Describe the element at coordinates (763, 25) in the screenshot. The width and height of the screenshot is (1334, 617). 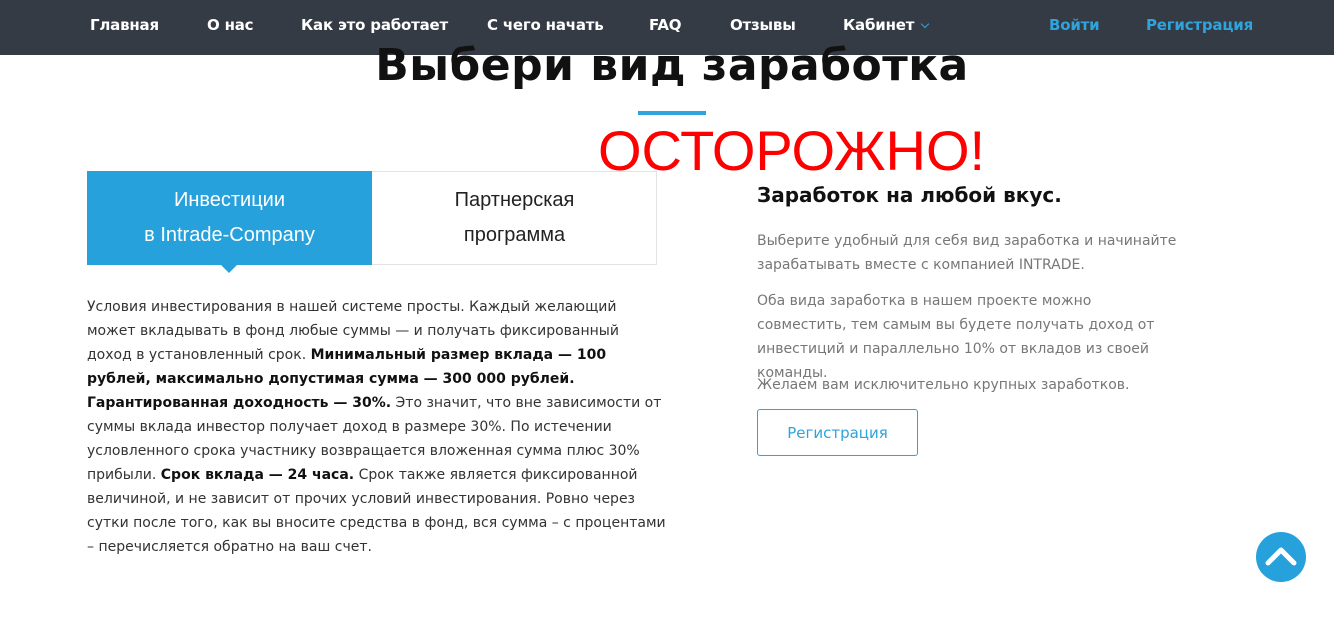
I see `nav-reviews: Отзывы` at that location.